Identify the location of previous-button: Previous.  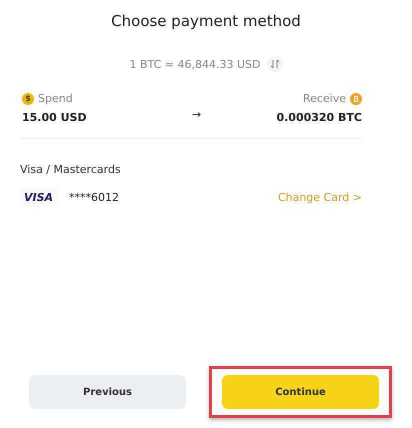
(107, 392).